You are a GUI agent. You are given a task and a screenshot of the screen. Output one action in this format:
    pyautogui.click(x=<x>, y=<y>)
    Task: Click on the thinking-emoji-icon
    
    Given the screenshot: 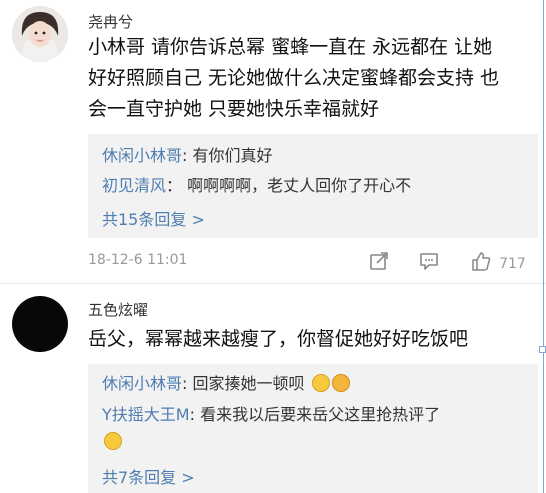 What is the action you would take?
    pyautogui.click(x=340, y=383)
    